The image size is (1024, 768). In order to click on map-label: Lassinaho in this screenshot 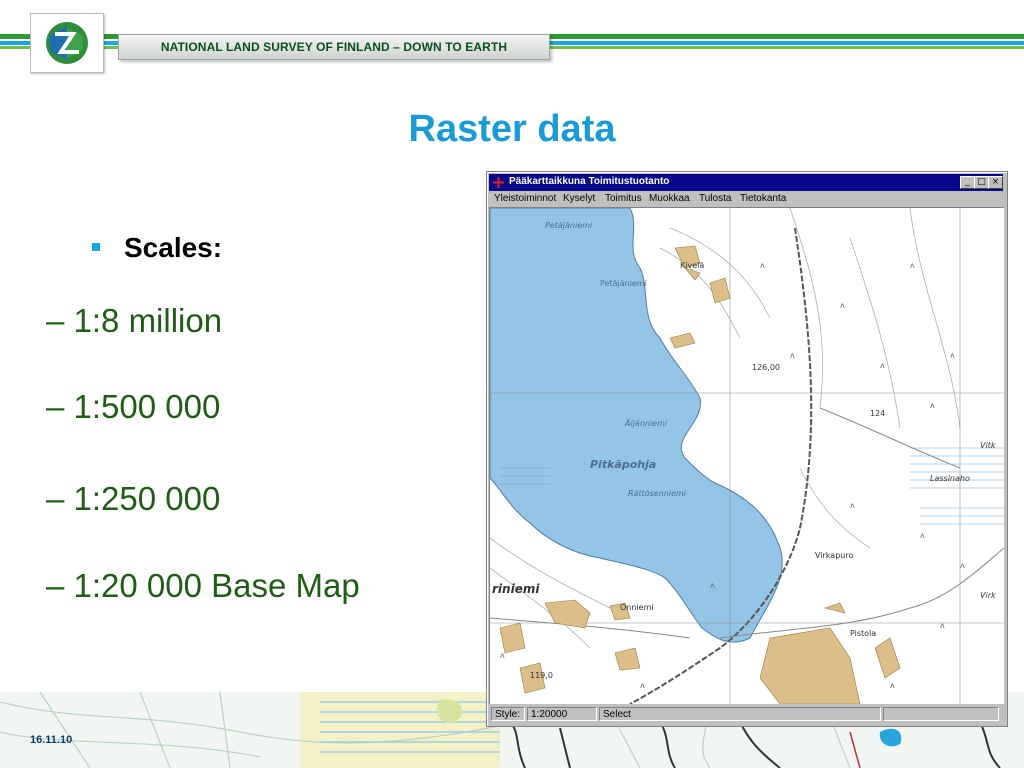, I will do `click(950, 478)`.